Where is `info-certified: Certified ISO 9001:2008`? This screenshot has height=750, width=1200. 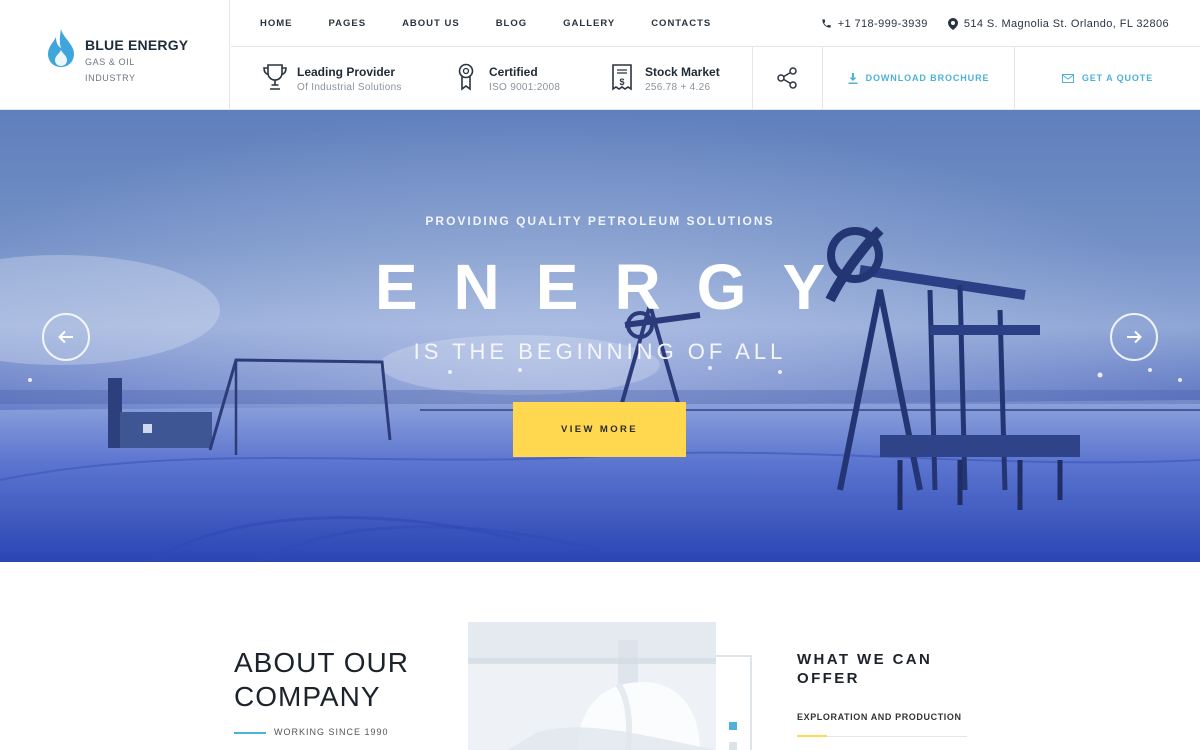
info-certified: Certified ISO 9001:2008 is located at coordinates (522, 78).